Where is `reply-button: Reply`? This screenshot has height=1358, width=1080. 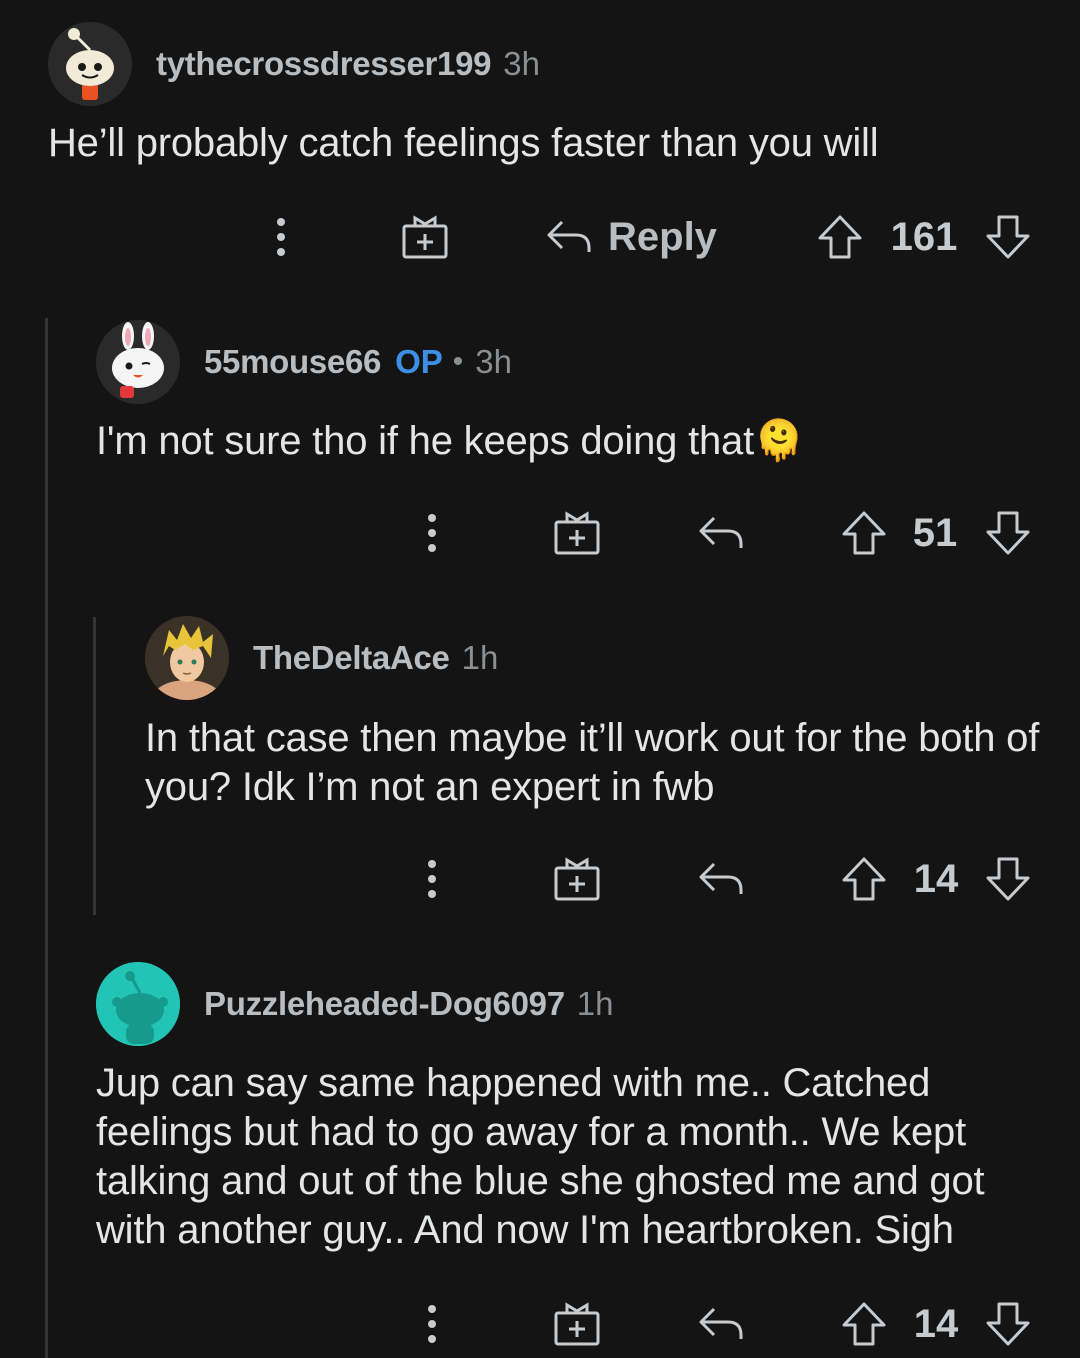
reply-button: Reply is located at coordinates (641, 237).